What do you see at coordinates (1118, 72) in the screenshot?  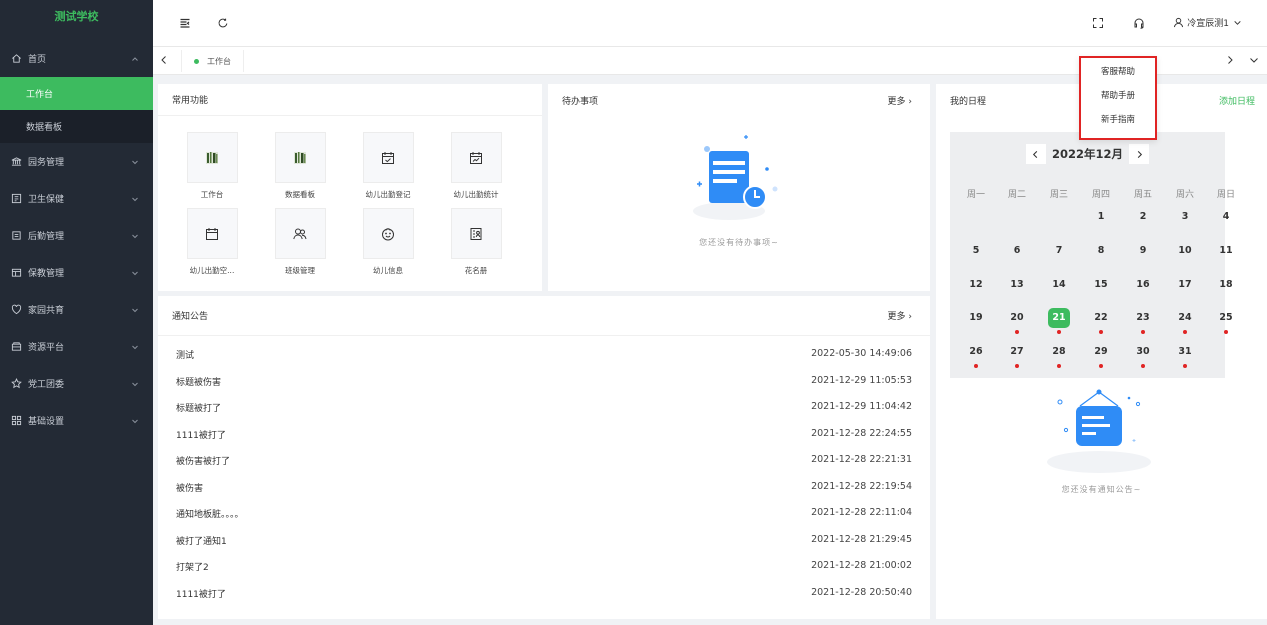 I see `dropdown-customer-service: 客服帮助` at bounding box center [1118, 72].